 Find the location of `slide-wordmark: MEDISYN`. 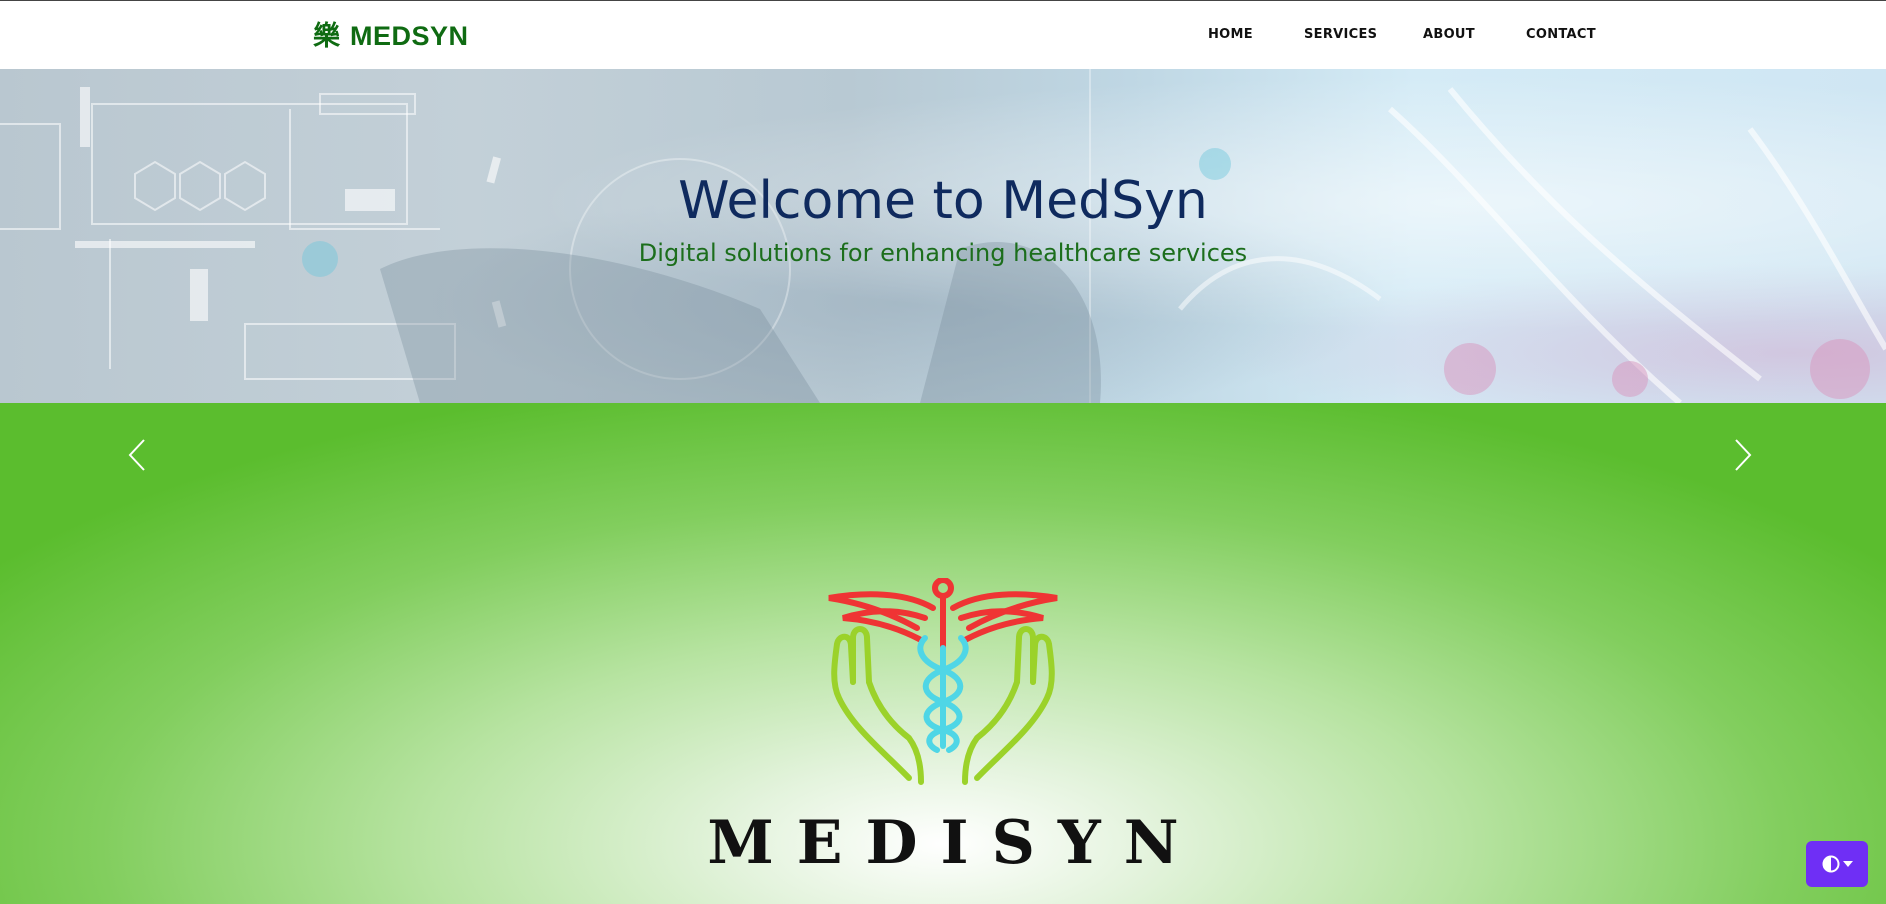

slide-wordmark: MEDISYN is located at coordinates (954, 843).